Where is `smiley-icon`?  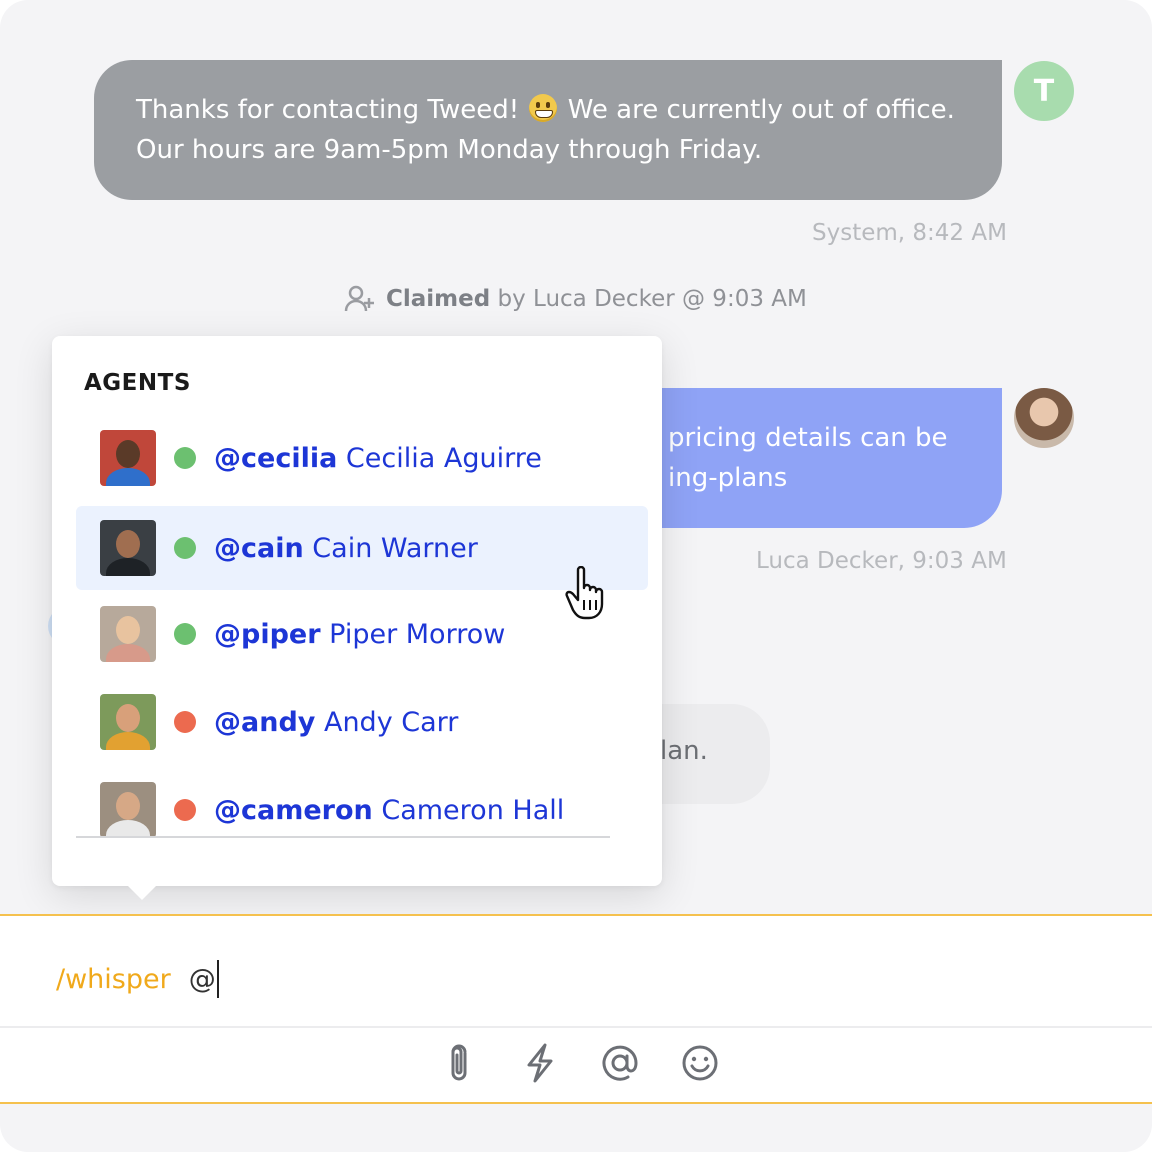
smiley-icon is located at coordinates (700, 1063).